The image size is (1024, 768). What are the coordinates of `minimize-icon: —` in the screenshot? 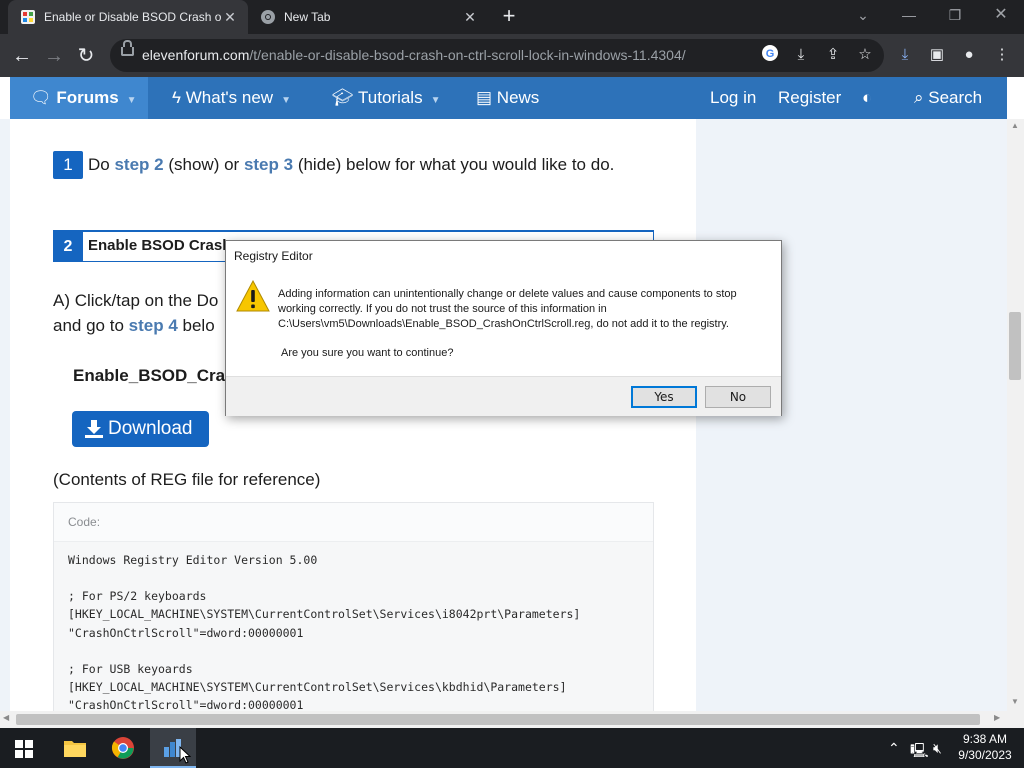 It's located at (909, 15).